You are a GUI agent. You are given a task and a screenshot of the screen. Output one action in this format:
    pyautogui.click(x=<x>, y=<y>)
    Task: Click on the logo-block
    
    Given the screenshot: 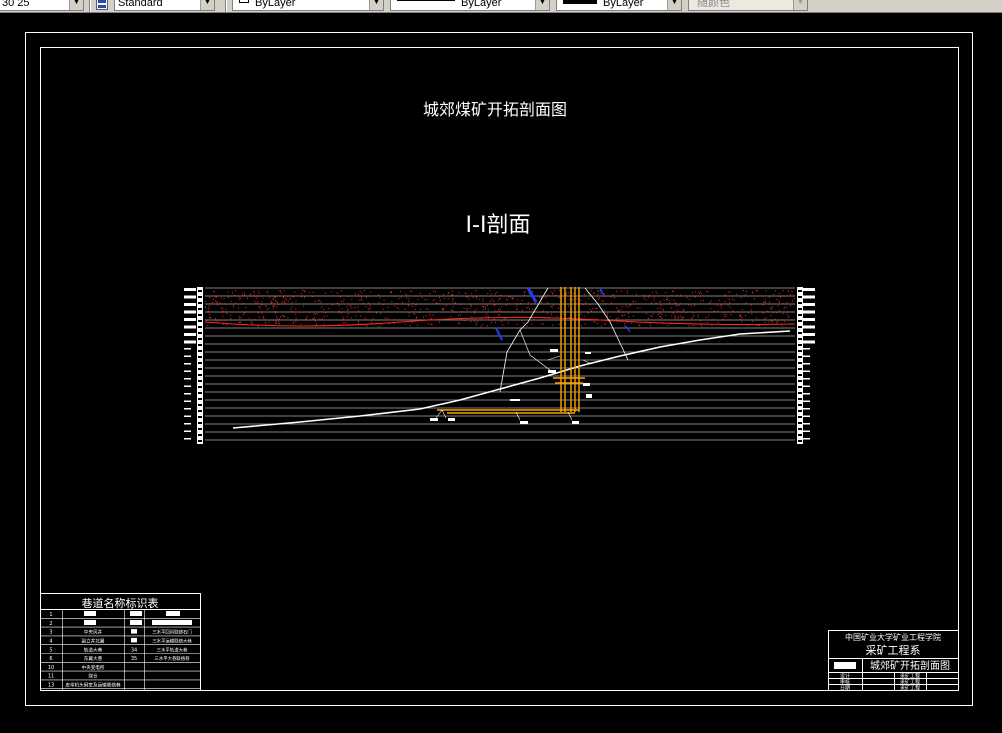 What is the action you would take?
    pyautogui.click(x=845, y=665)
    